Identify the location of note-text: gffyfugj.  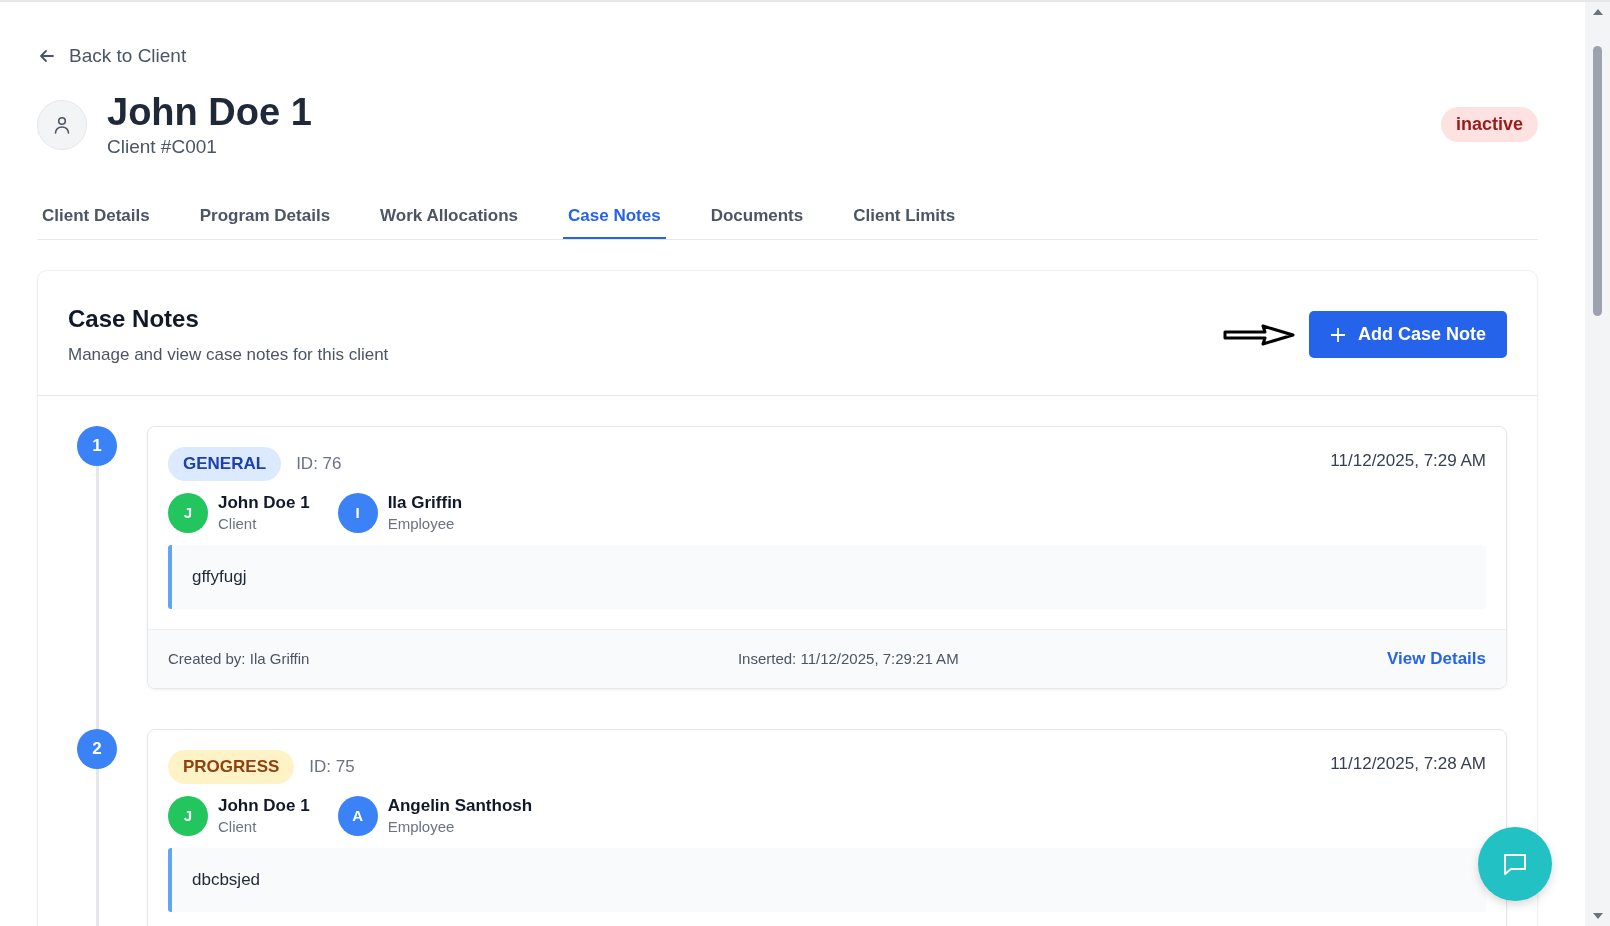
(827, 576).